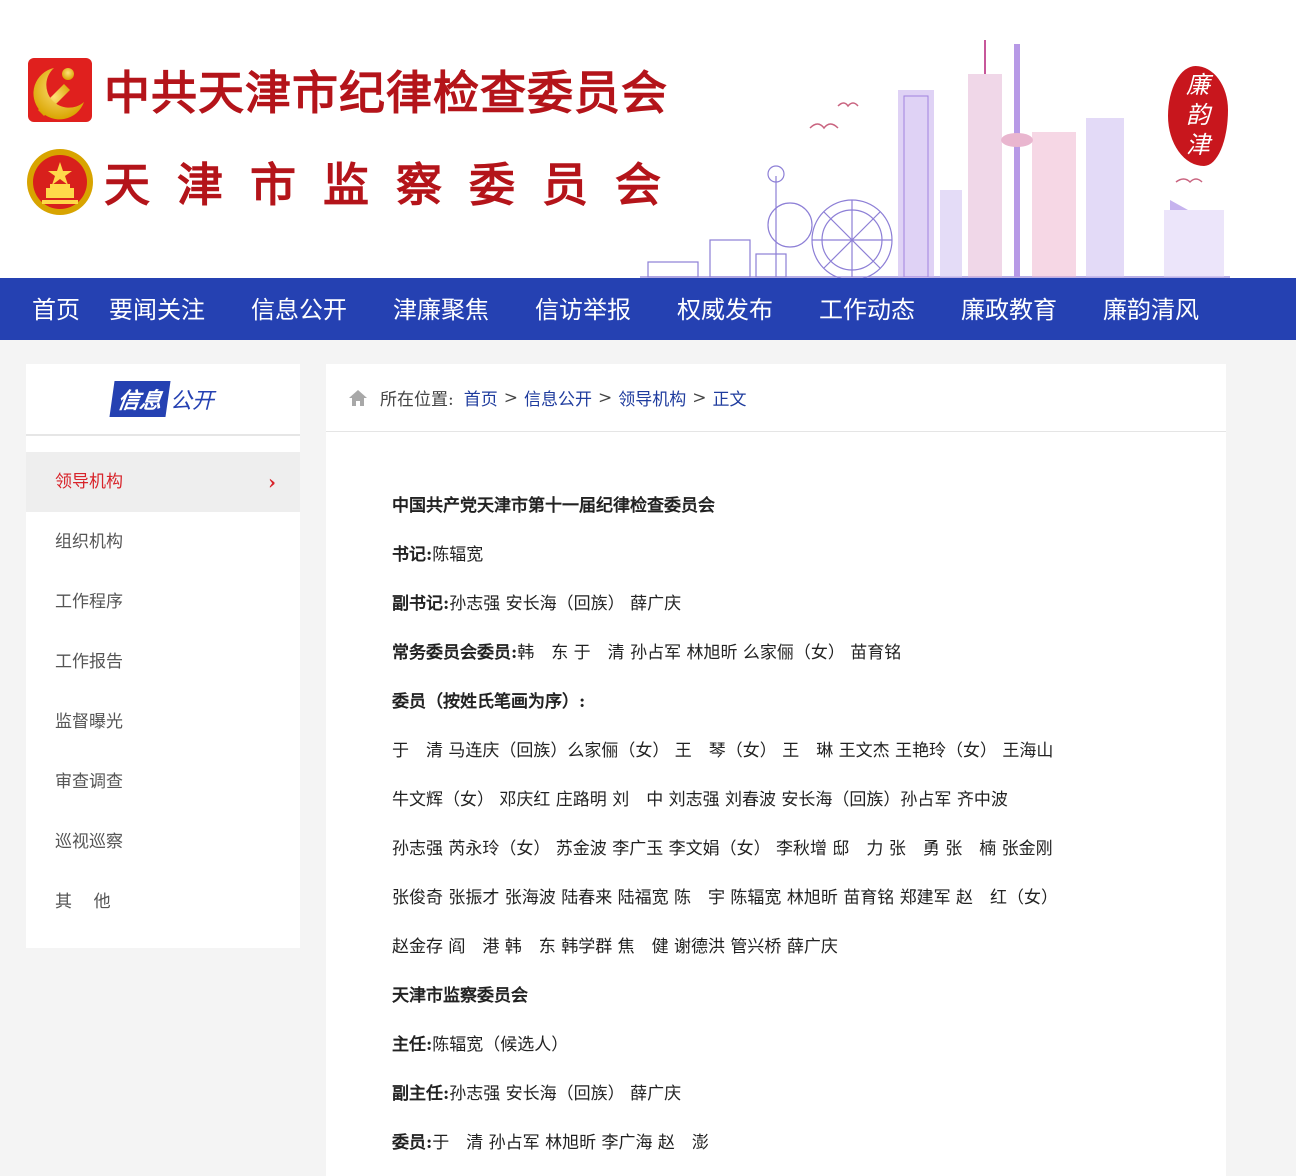  I want to click on seal-char: 韵, so click(1198, 115).